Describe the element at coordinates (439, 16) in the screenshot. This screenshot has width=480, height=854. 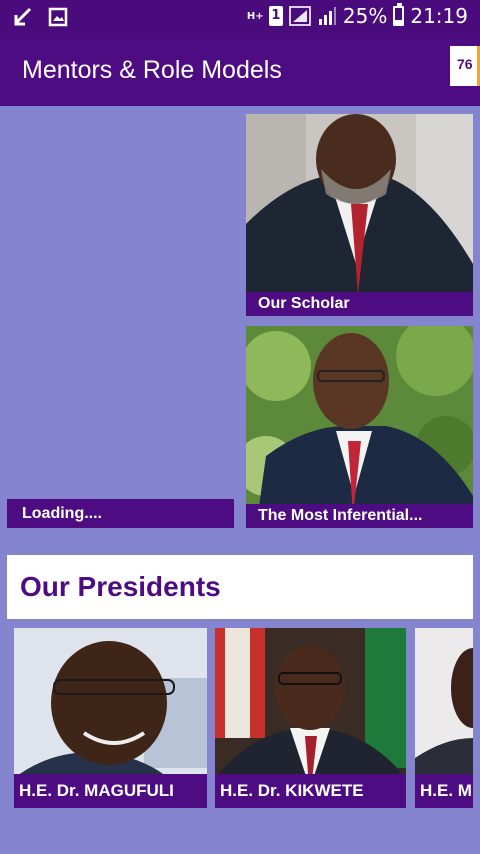
I see `clock: 21:19` at that location.